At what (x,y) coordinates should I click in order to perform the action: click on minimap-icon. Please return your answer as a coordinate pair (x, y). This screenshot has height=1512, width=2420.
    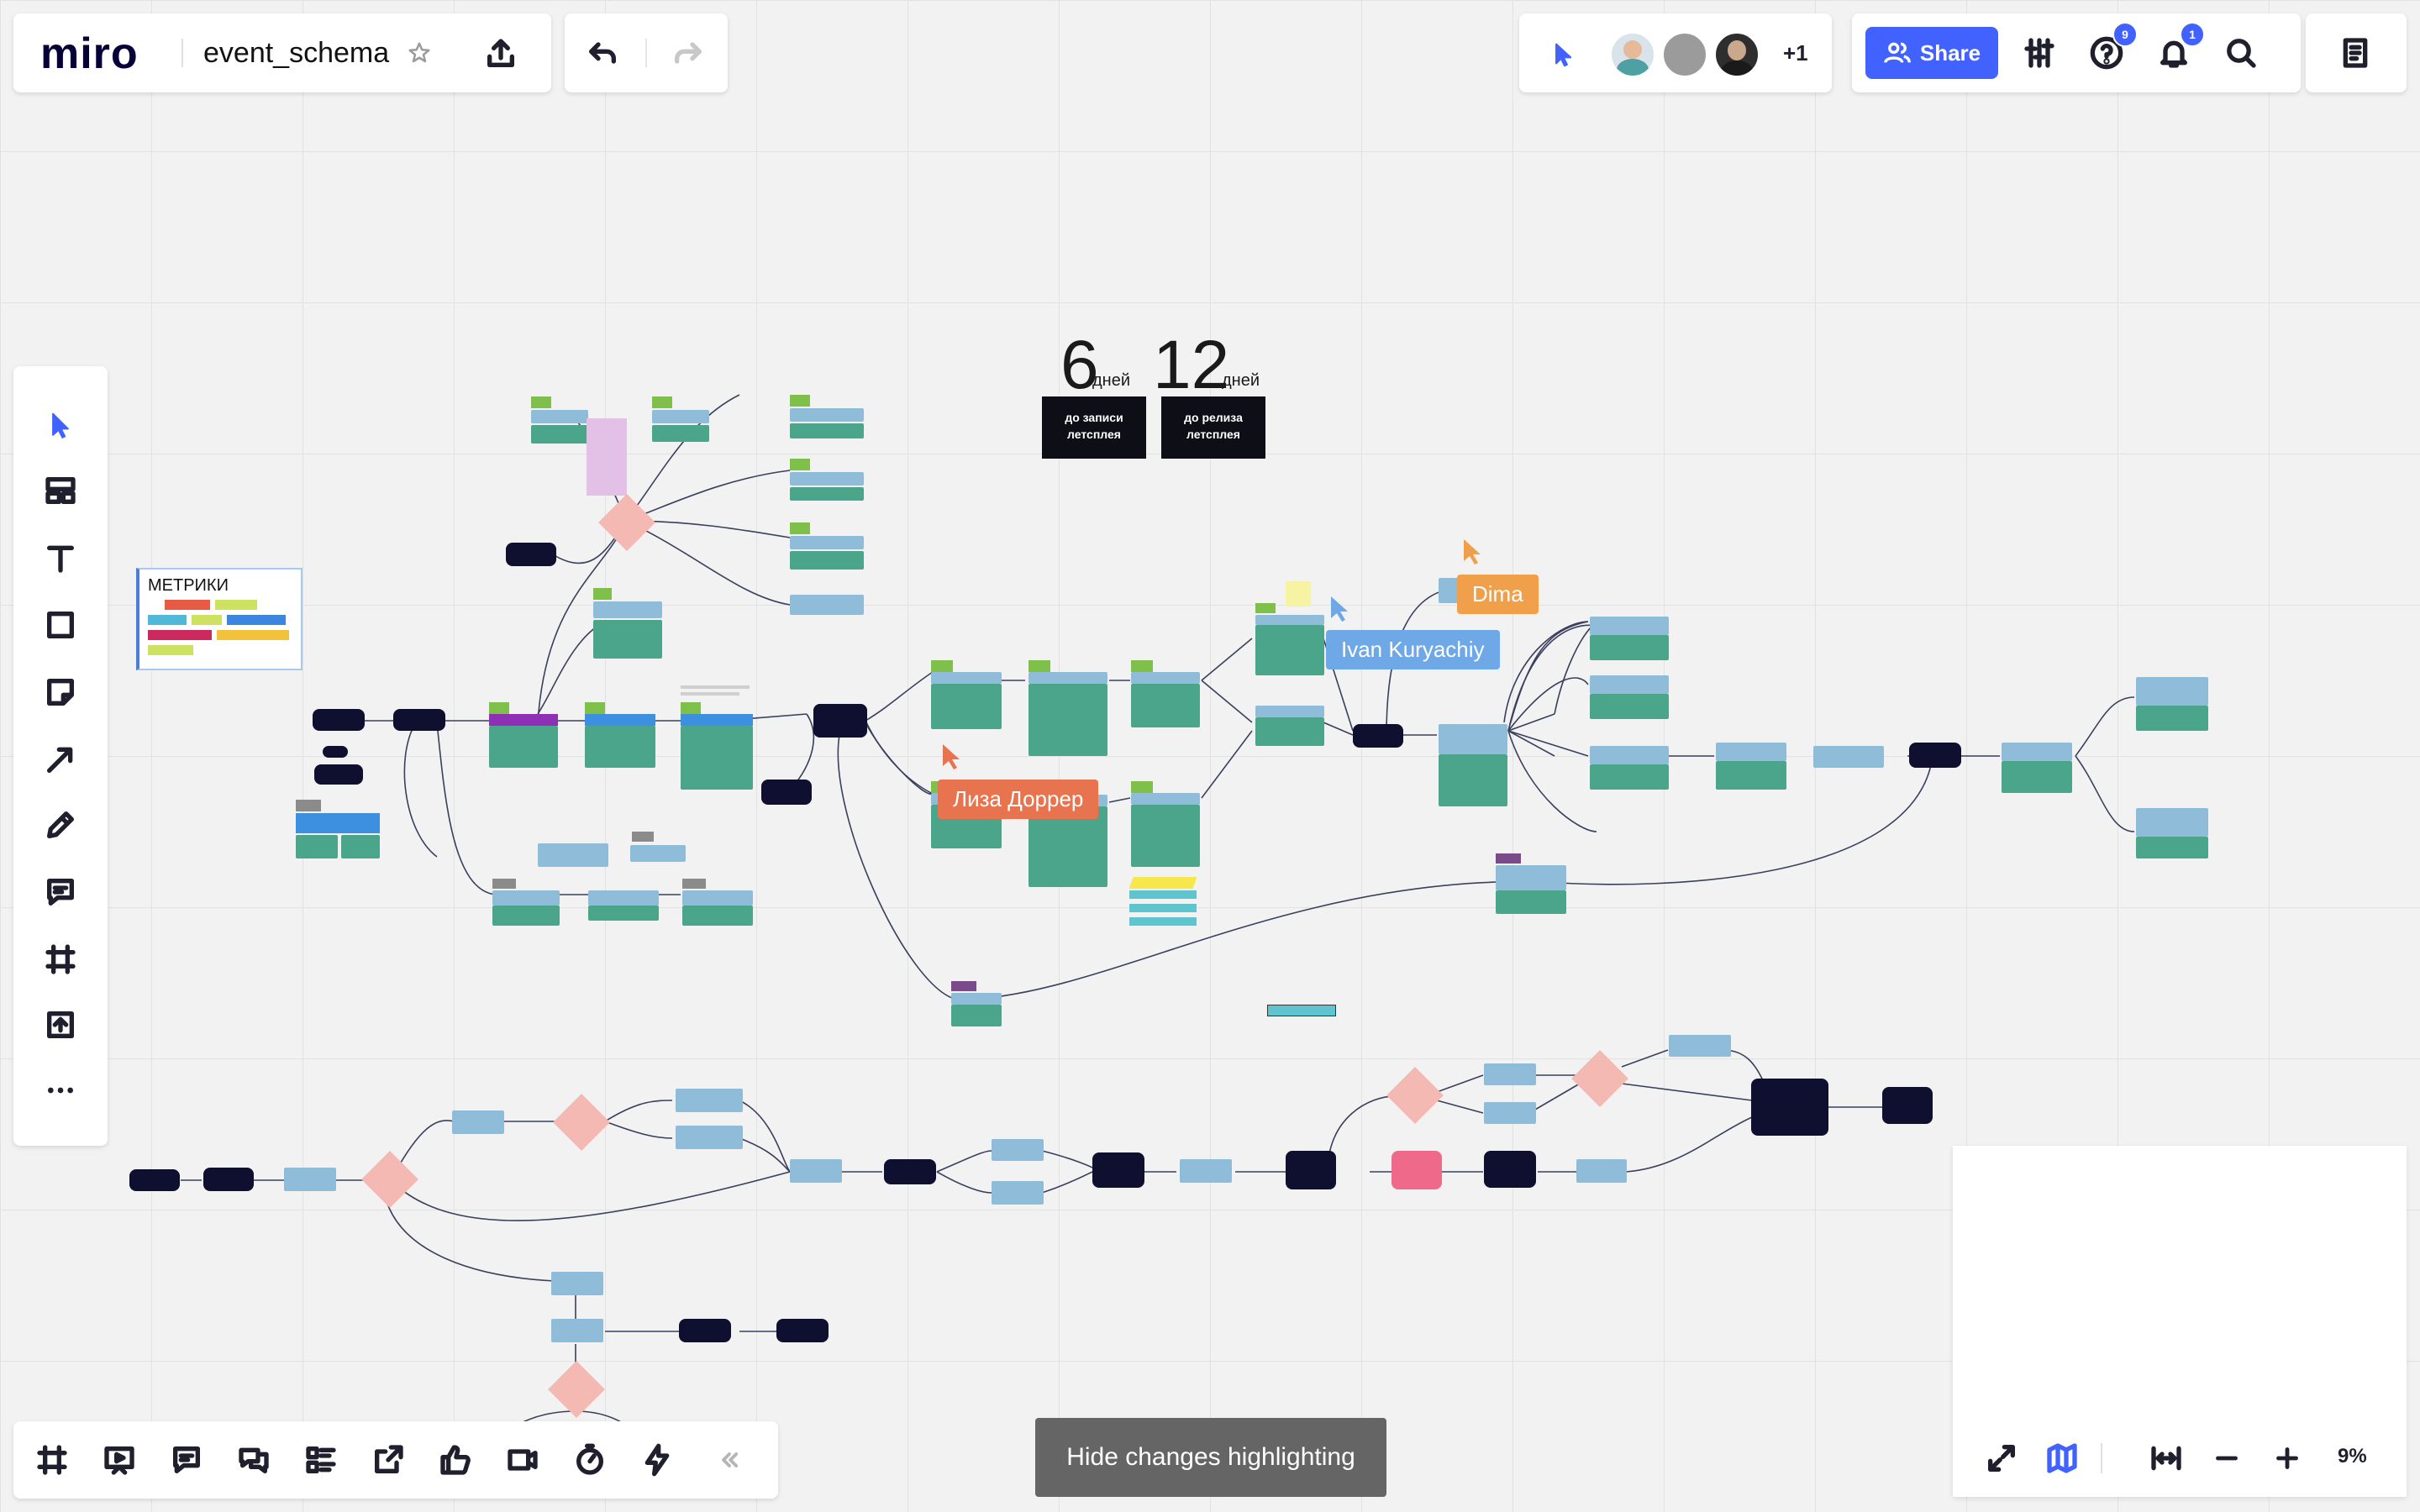
    Looking at the image, I should click on (2062, 1458).